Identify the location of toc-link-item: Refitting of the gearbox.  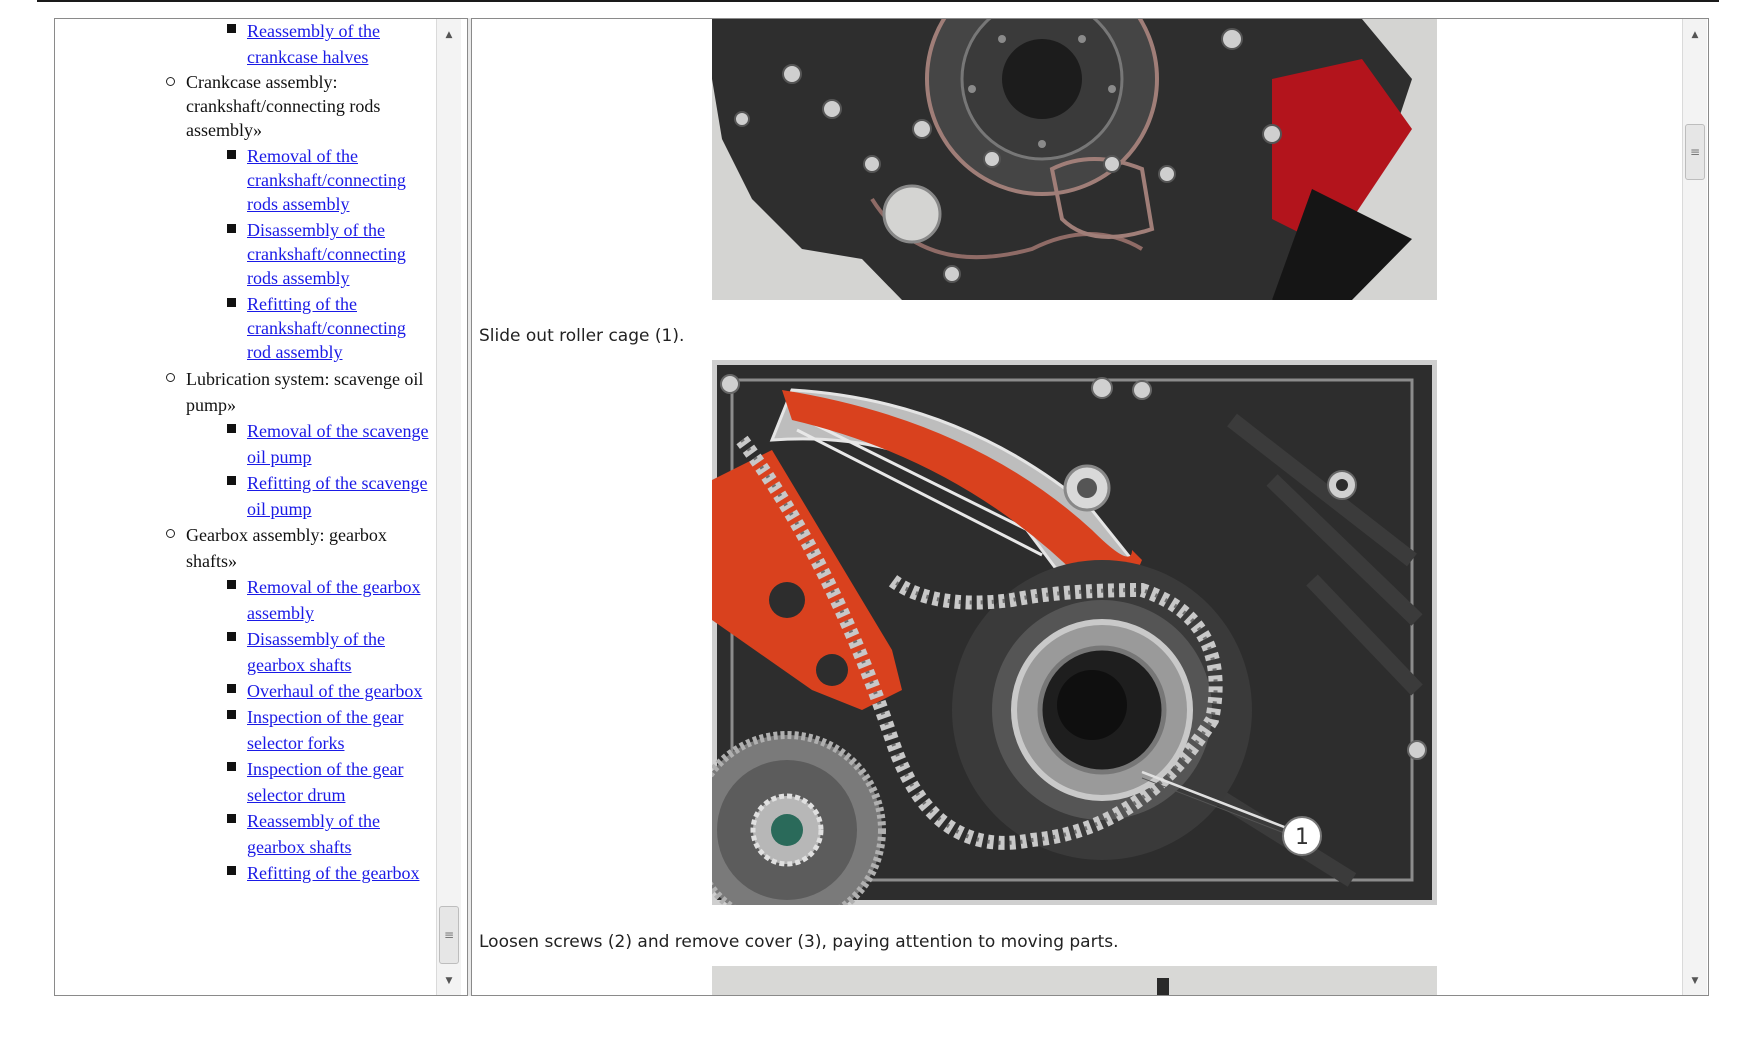
(331, 873).